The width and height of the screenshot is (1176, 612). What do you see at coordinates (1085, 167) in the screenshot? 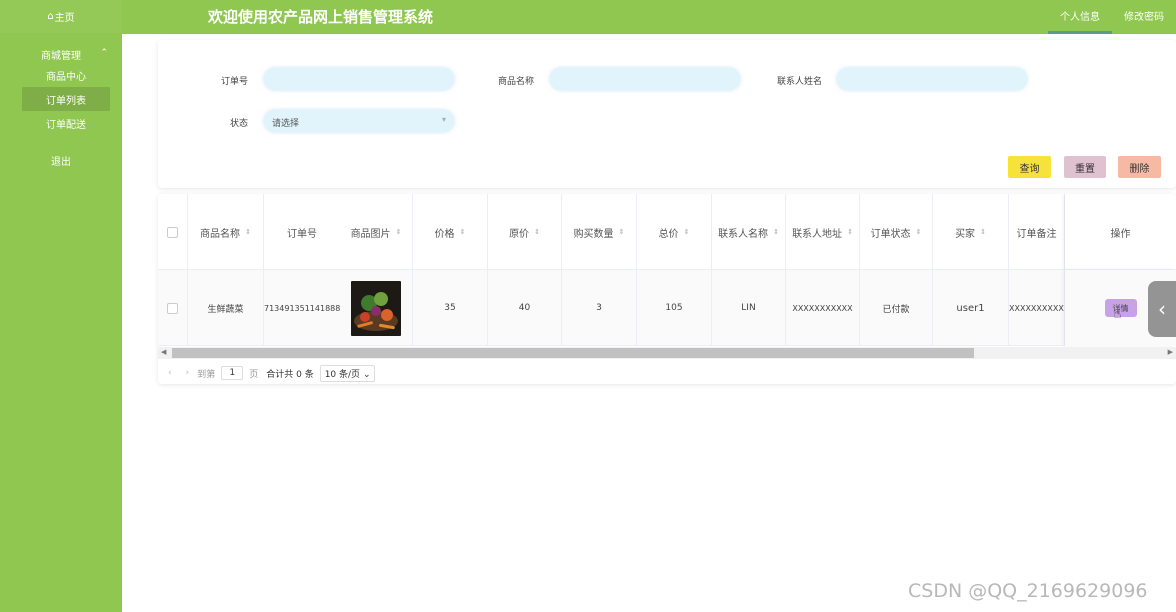
I see `reset-button: 重置` at bounding box center [1085, 167].